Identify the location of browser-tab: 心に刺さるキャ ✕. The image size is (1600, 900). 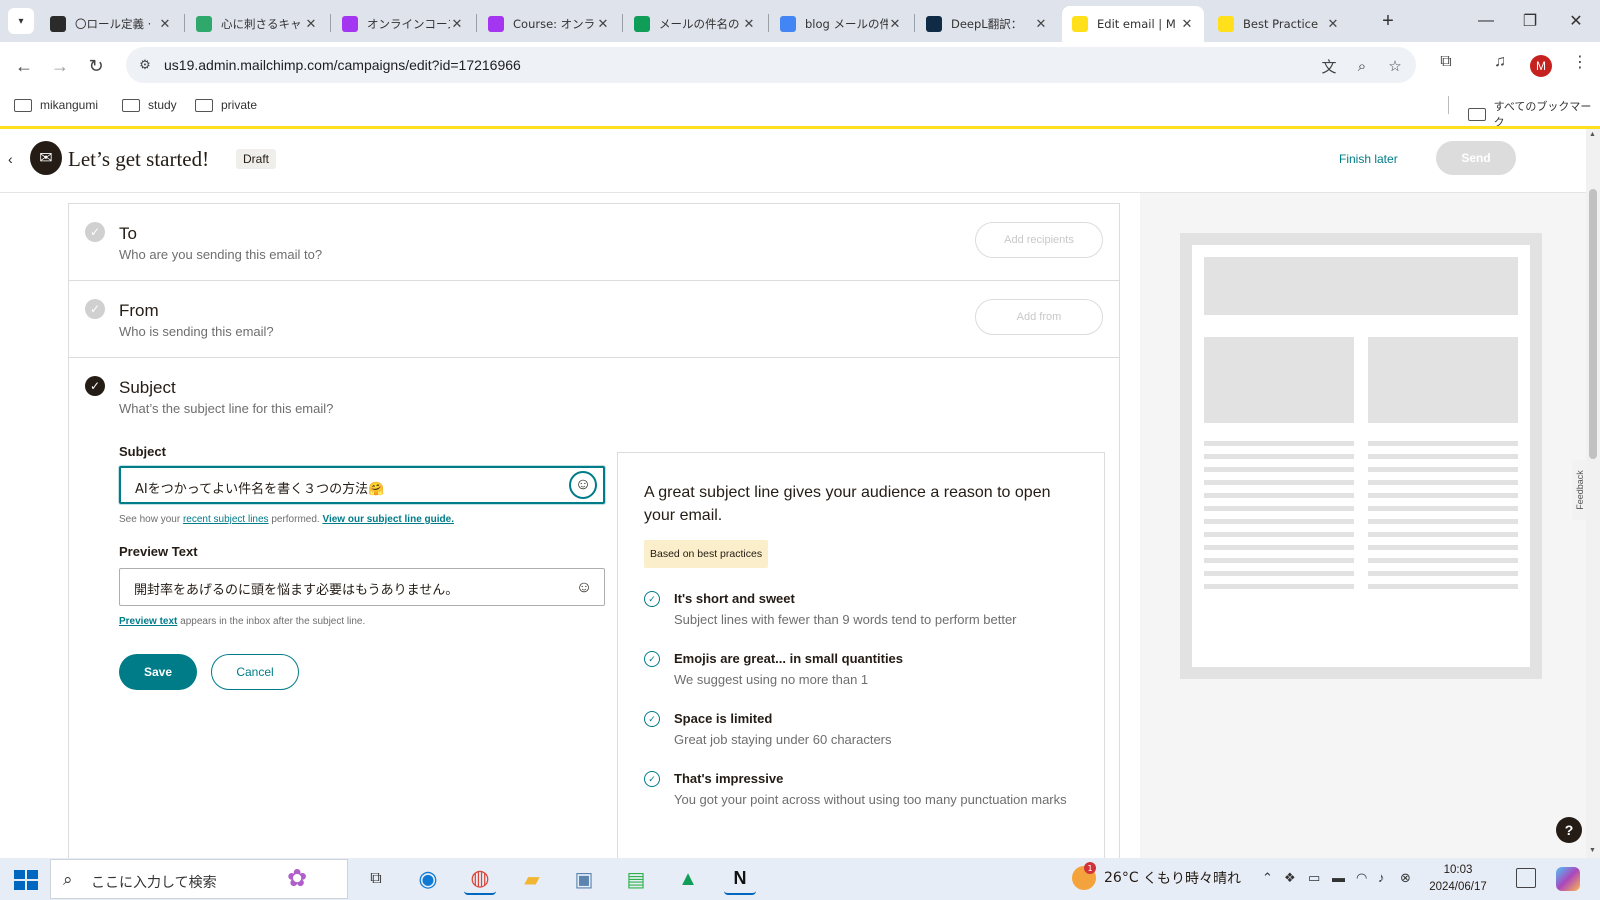
(257, 24).